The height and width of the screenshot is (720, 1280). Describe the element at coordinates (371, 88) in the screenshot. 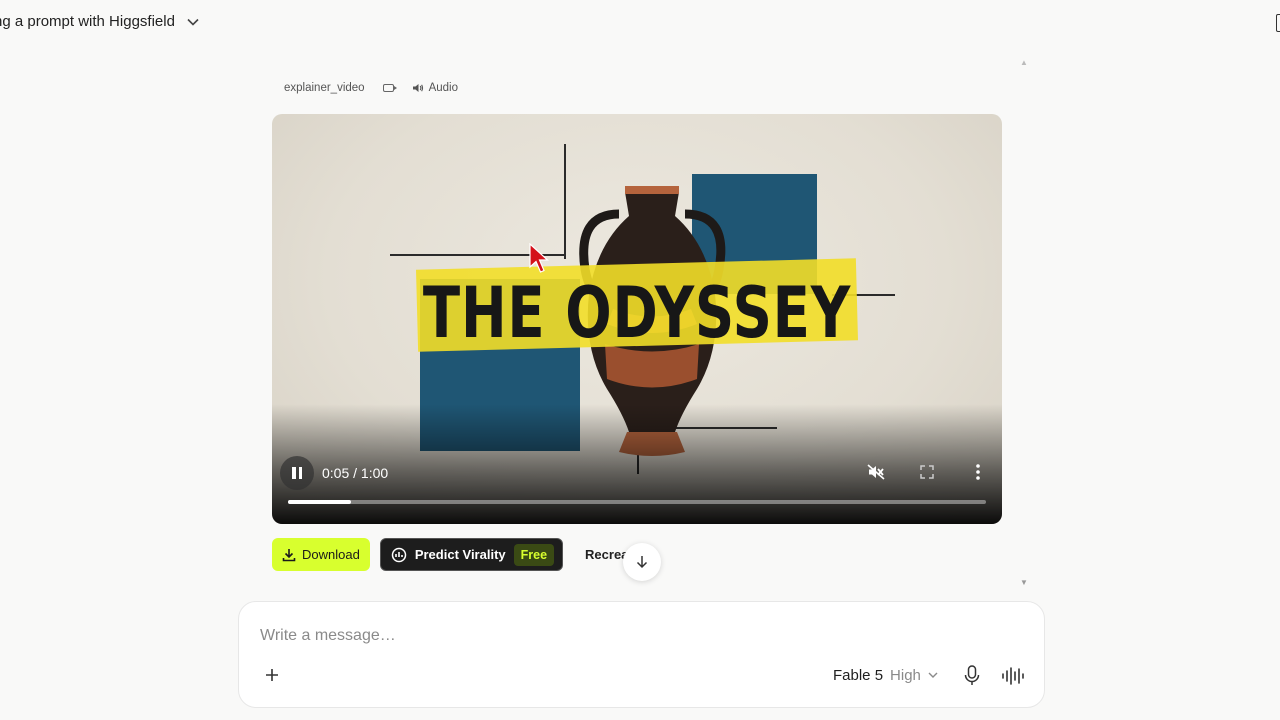

I see `attachment-meta-row: explainer_video Audio` at that location.